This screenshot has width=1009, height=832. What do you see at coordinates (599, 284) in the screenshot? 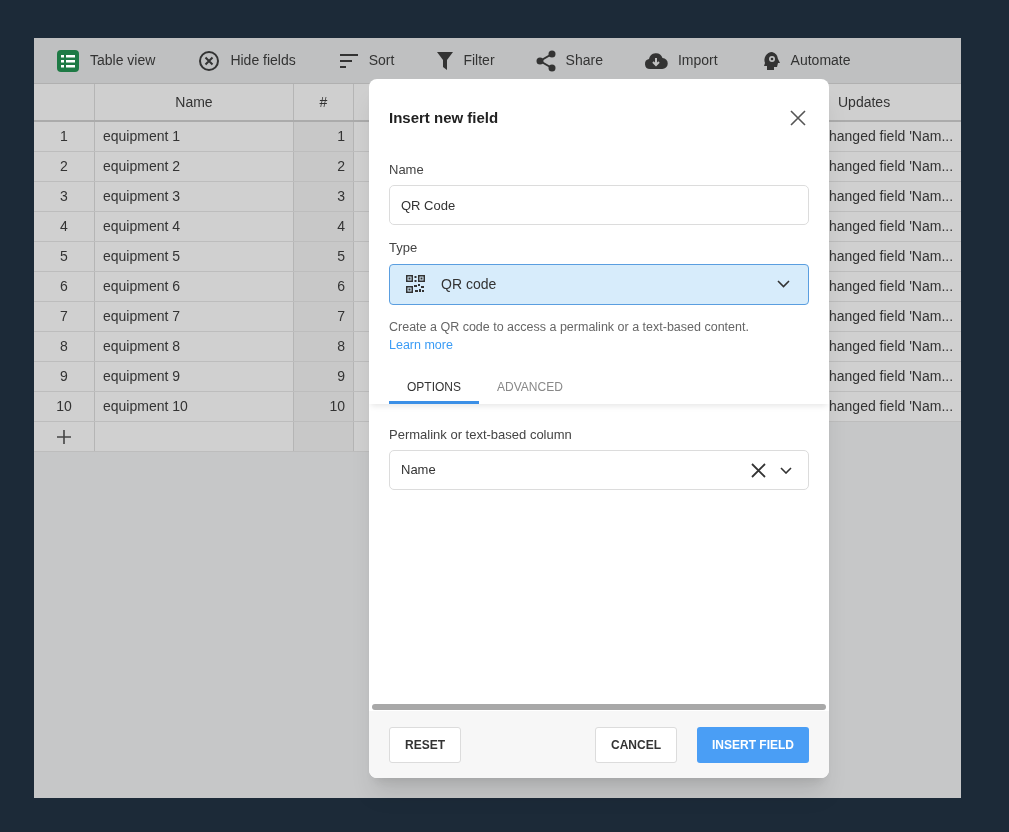
I see `type-dropdown: QR code` at bounding box center [599, 284].